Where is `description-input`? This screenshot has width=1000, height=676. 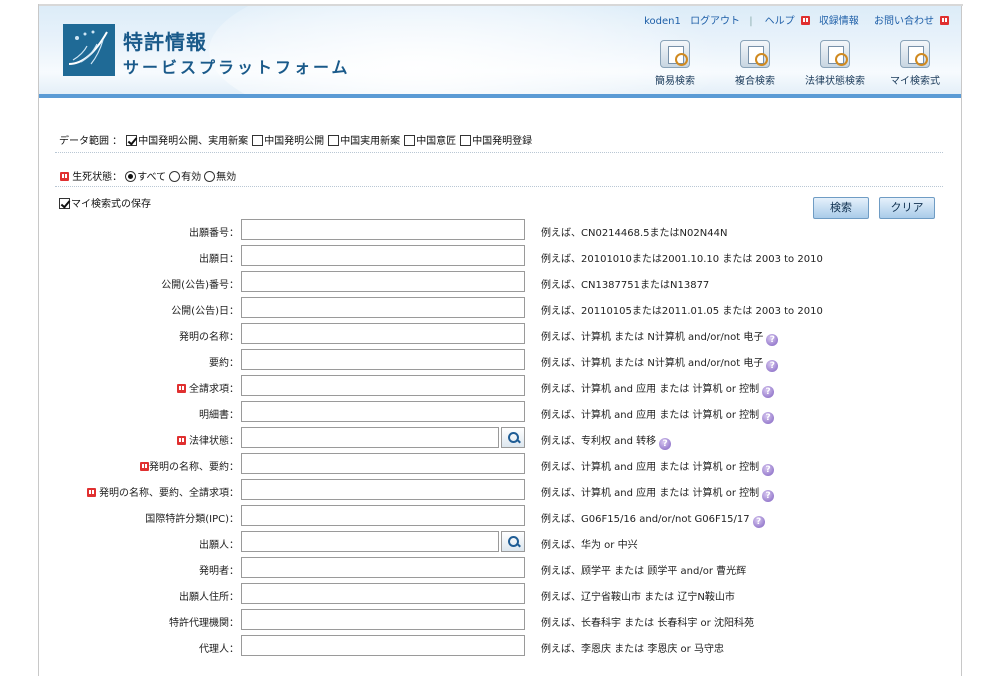 description-input is located at coordinates (383, 411).